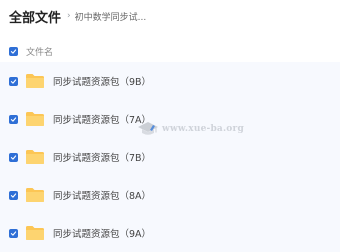 The width and height of the screenshot is (340, 252). Describe the element at coordinates (102, 233) in the screenshot. I see `file-name: 同步试题资源包（9A）` at that location.